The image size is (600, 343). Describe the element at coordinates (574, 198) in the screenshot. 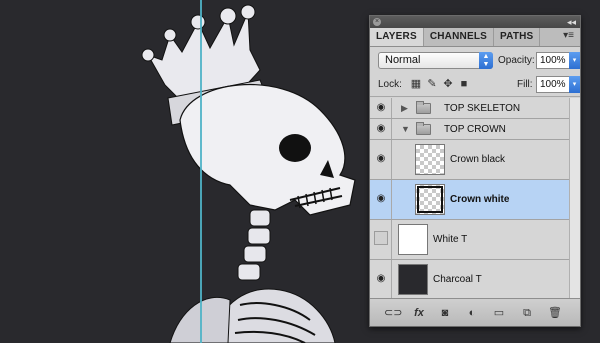

I see `layers-scrollbar` at that location.